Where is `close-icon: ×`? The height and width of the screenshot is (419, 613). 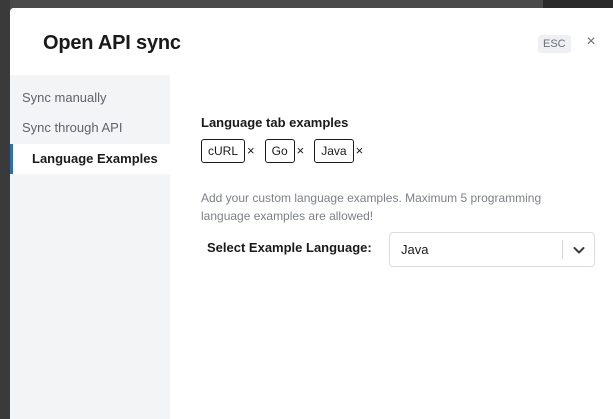
close-icon: × is located at coordinates (591, 42).